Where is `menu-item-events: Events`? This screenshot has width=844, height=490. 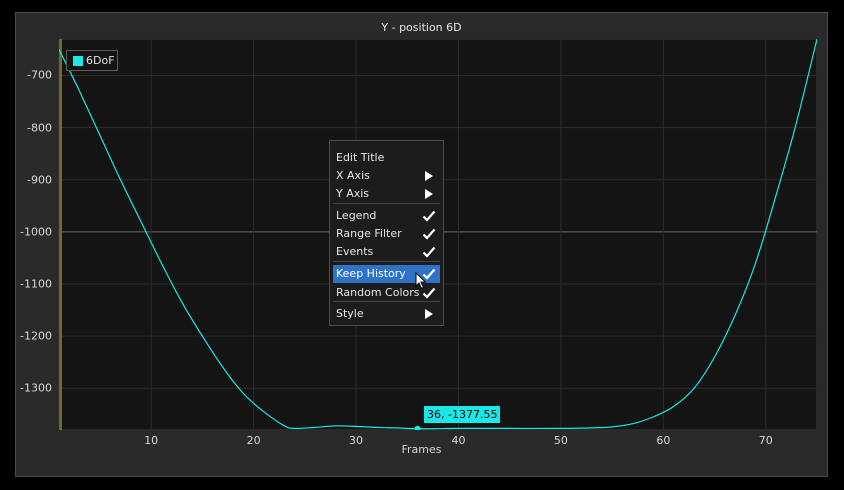
menu-item-events: Events is located at coordinates (386, 252).